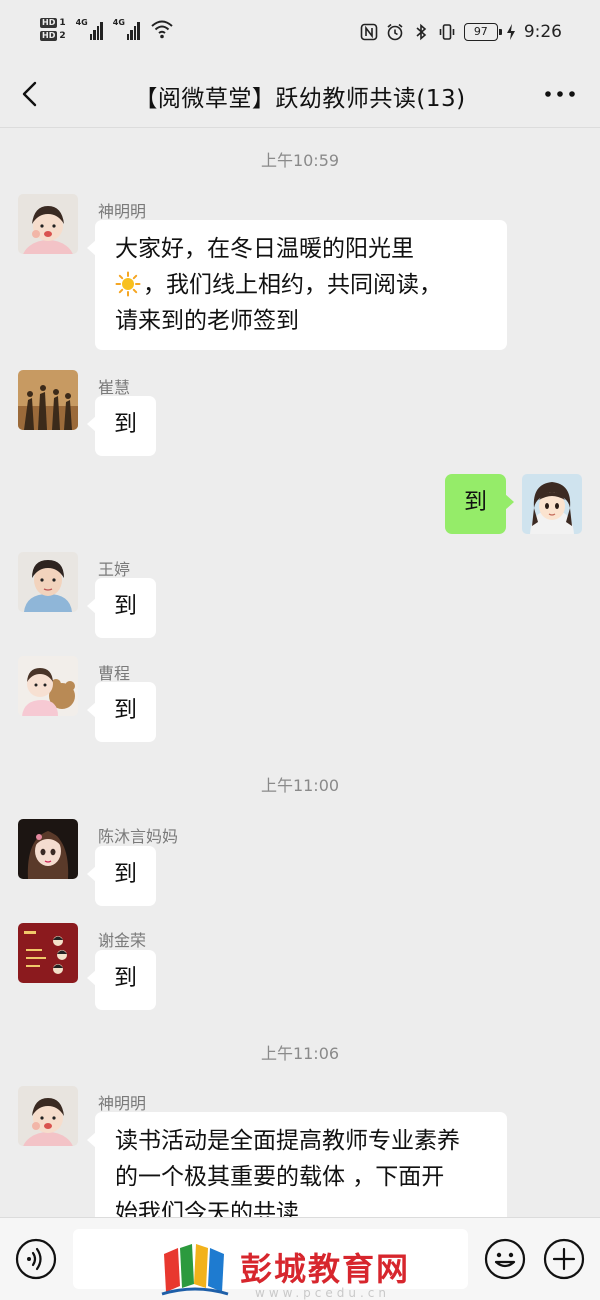 Image resolution: width=600 pixels, height=1300 pixels. What do you see at coordinates (395, 32) in the screenshot?
I see `alarm-icon` at bounding box center [395, 32].